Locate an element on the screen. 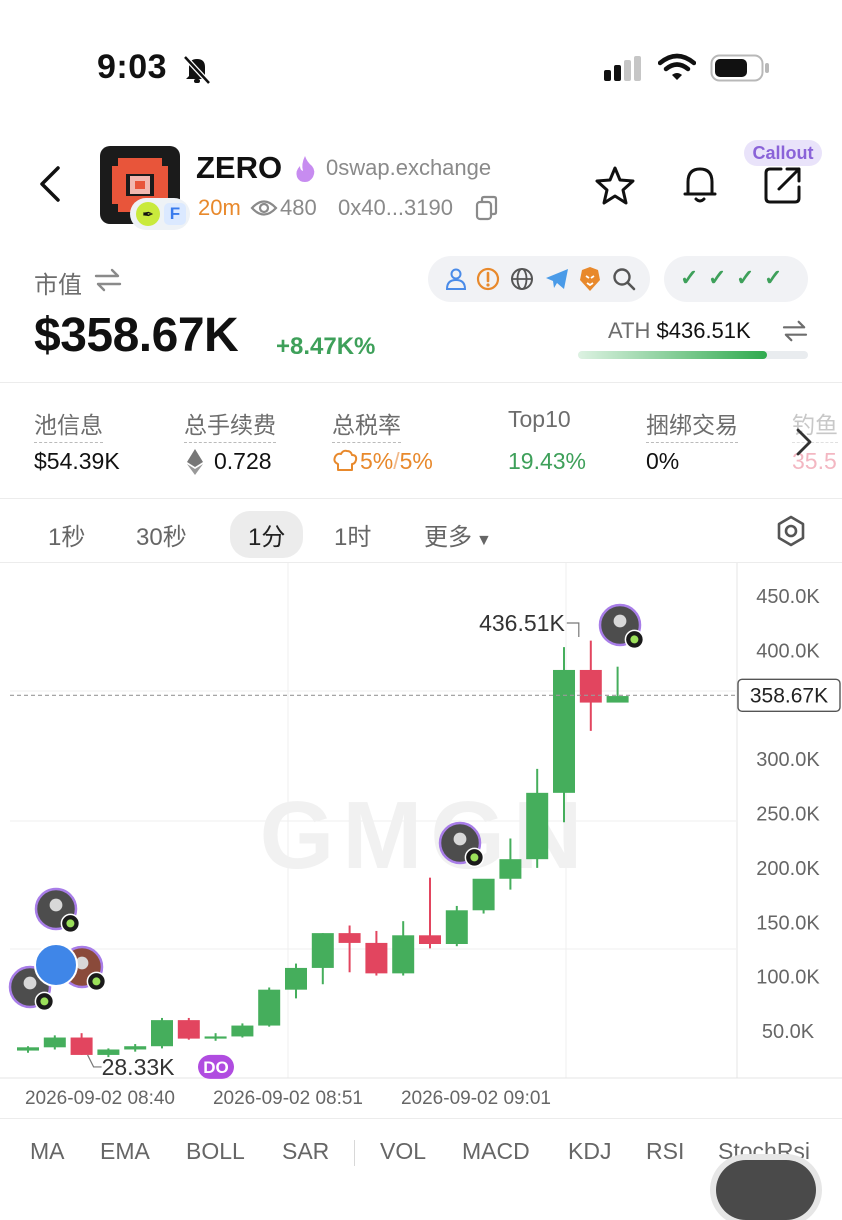 Image resolution: width=842 pixels, height=1220 pixels. caret-down-icon: ▼ is located at coordinates (484, 540).